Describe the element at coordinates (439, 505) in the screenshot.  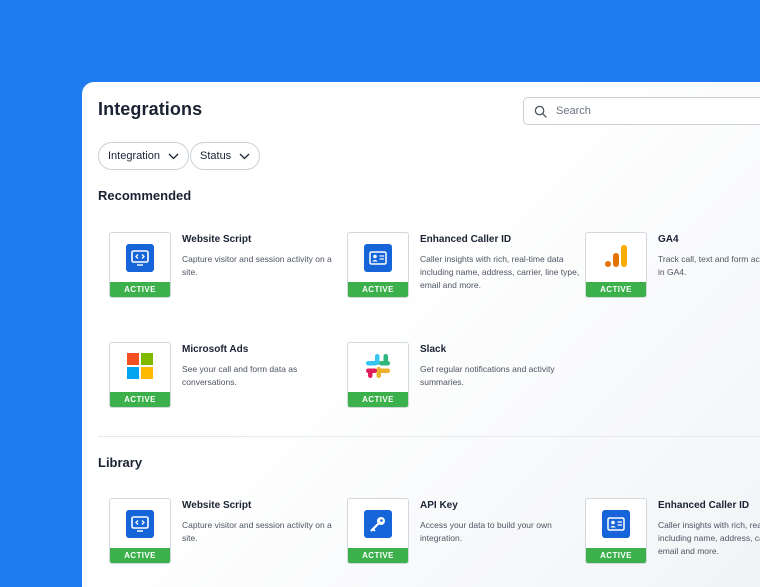
I see `integration-name: API Key` at that location.